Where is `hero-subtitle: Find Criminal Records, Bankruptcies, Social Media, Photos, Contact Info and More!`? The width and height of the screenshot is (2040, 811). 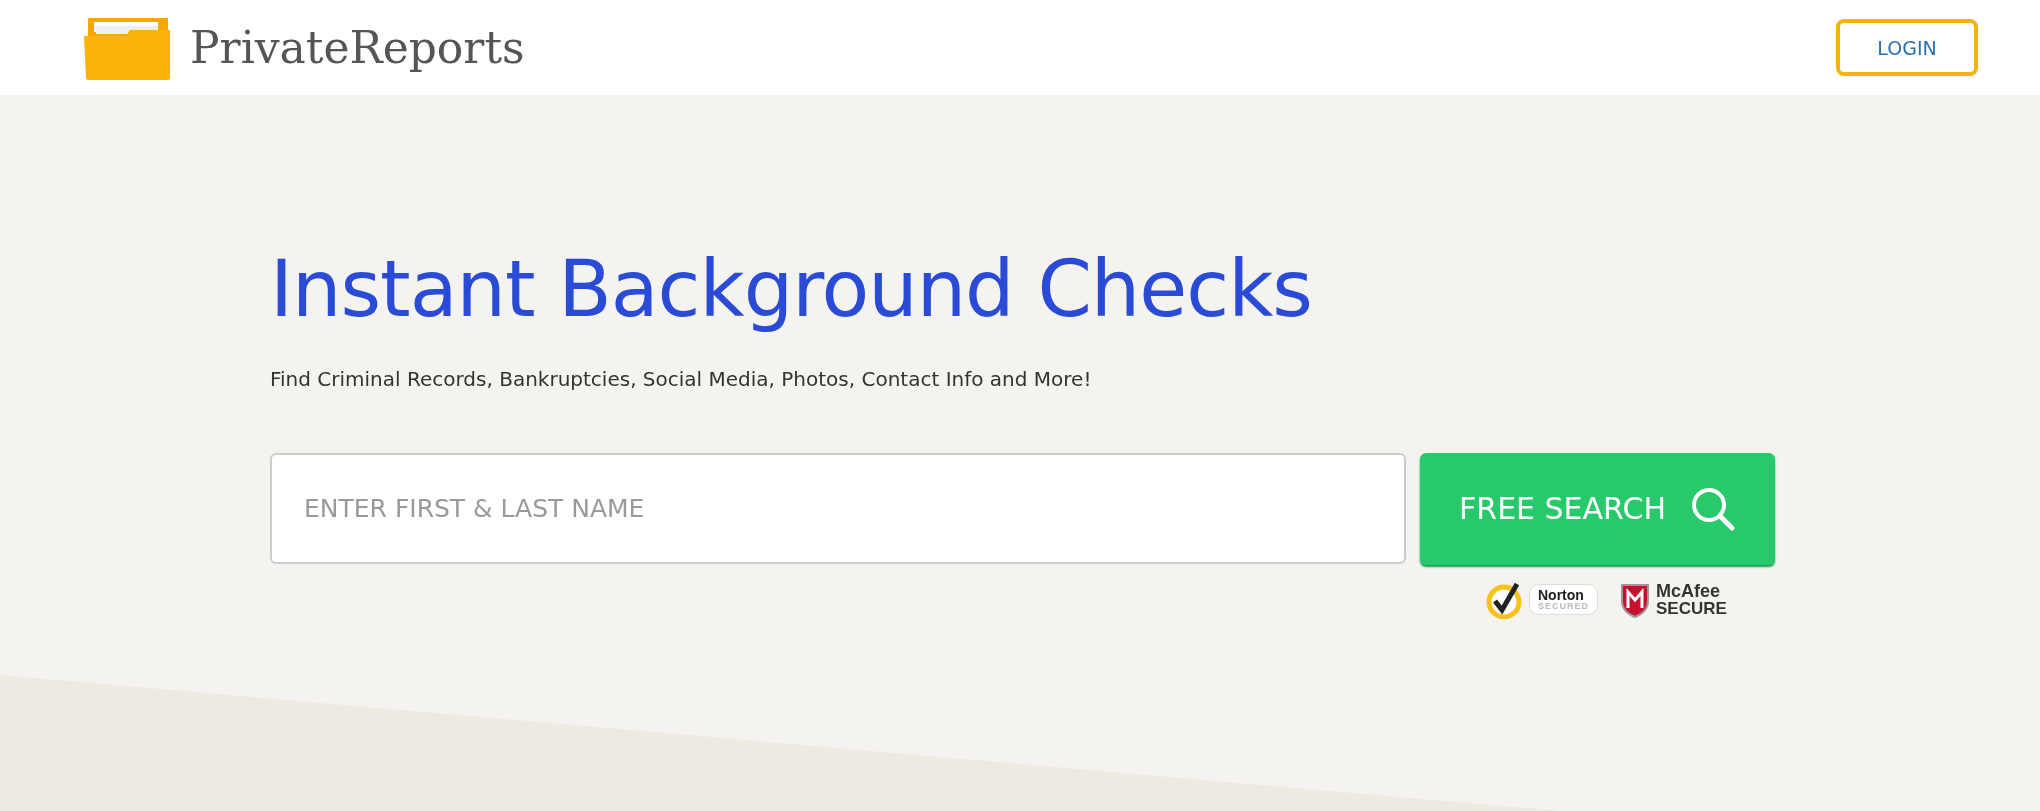 hero-subtitle: Find Criminal Records, Bankruptcies, Social Media, Photos, Contact Info and More! is located at coordinates (681, 378).